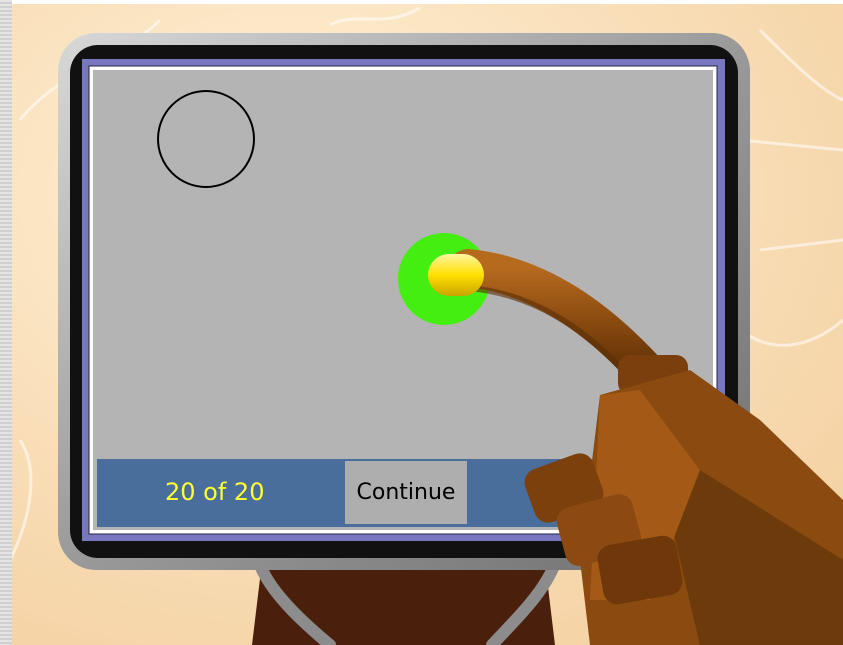 The image size is (843, 645). Describe the element at coordinates (6, 322) in the screenshot. I see `window-left-edge` at that location.